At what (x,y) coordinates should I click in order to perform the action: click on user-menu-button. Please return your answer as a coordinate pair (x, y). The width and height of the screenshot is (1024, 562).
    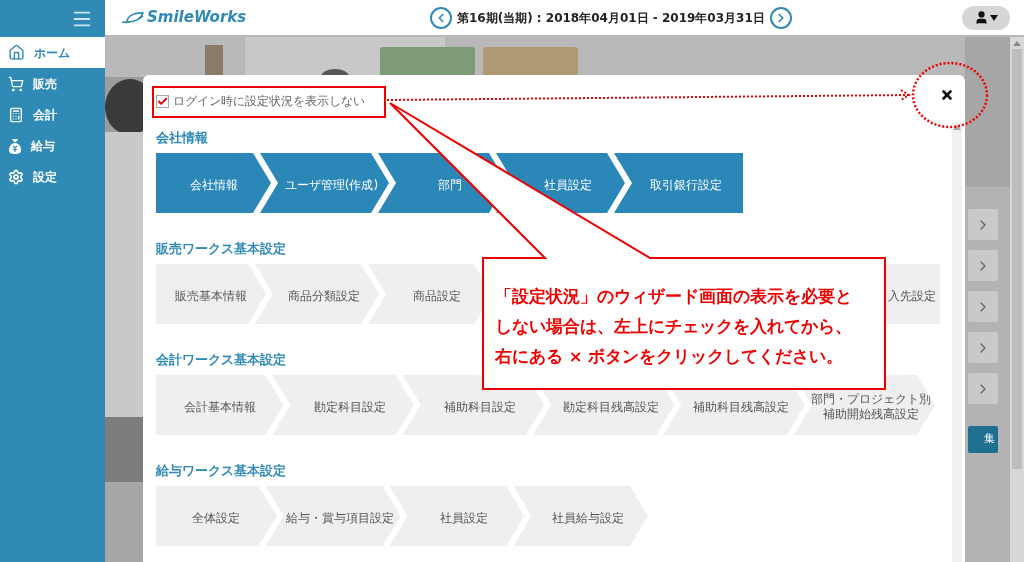
    Looking at the image, I should click on (986, 17).